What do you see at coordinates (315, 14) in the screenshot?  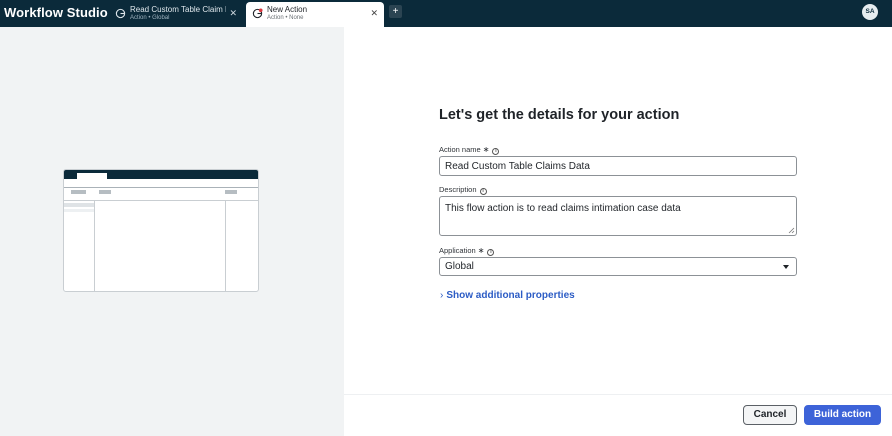 I see `tab-new-action: New Action Action • None ✕` at bounding box center [315, 14].